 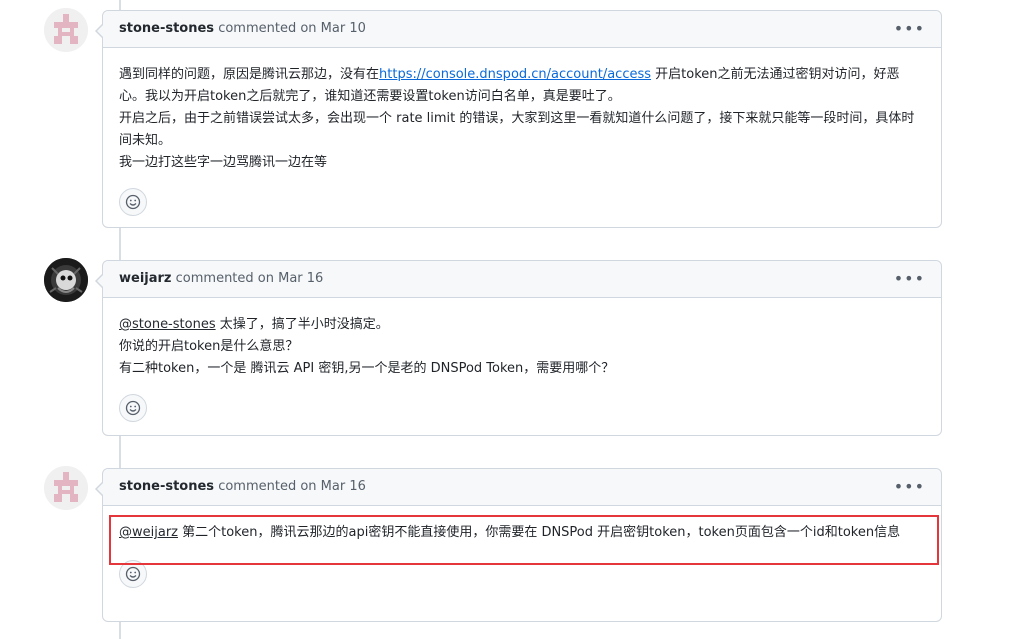 What do you see at coordinates (148, 532) in the screenshot?
I see `user-mention: @weijarz` at bounding box center [148, 532].